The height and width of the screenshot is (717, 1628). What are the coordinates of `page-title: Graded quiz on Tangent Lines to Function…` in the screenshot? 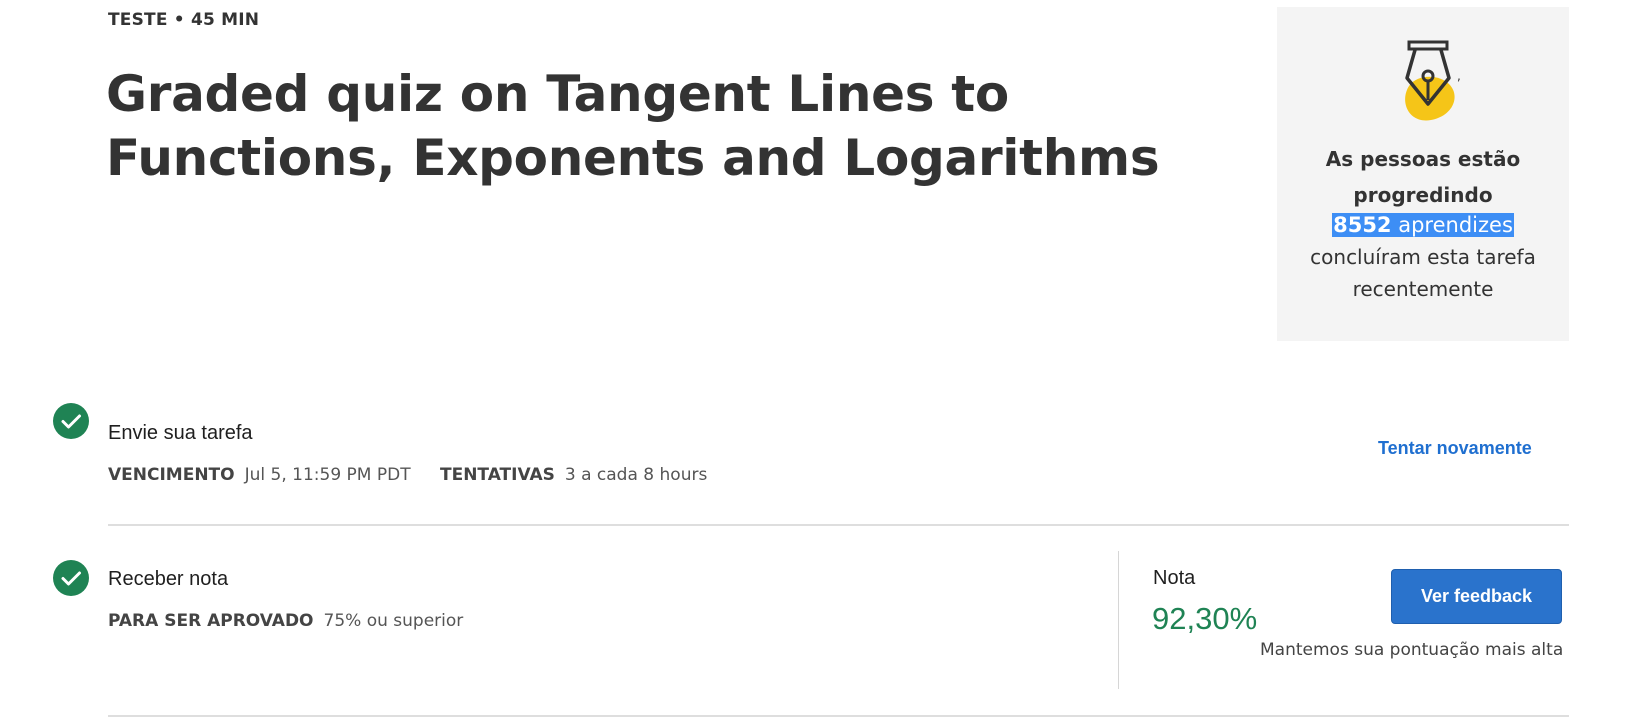 It's located at (633, 126).